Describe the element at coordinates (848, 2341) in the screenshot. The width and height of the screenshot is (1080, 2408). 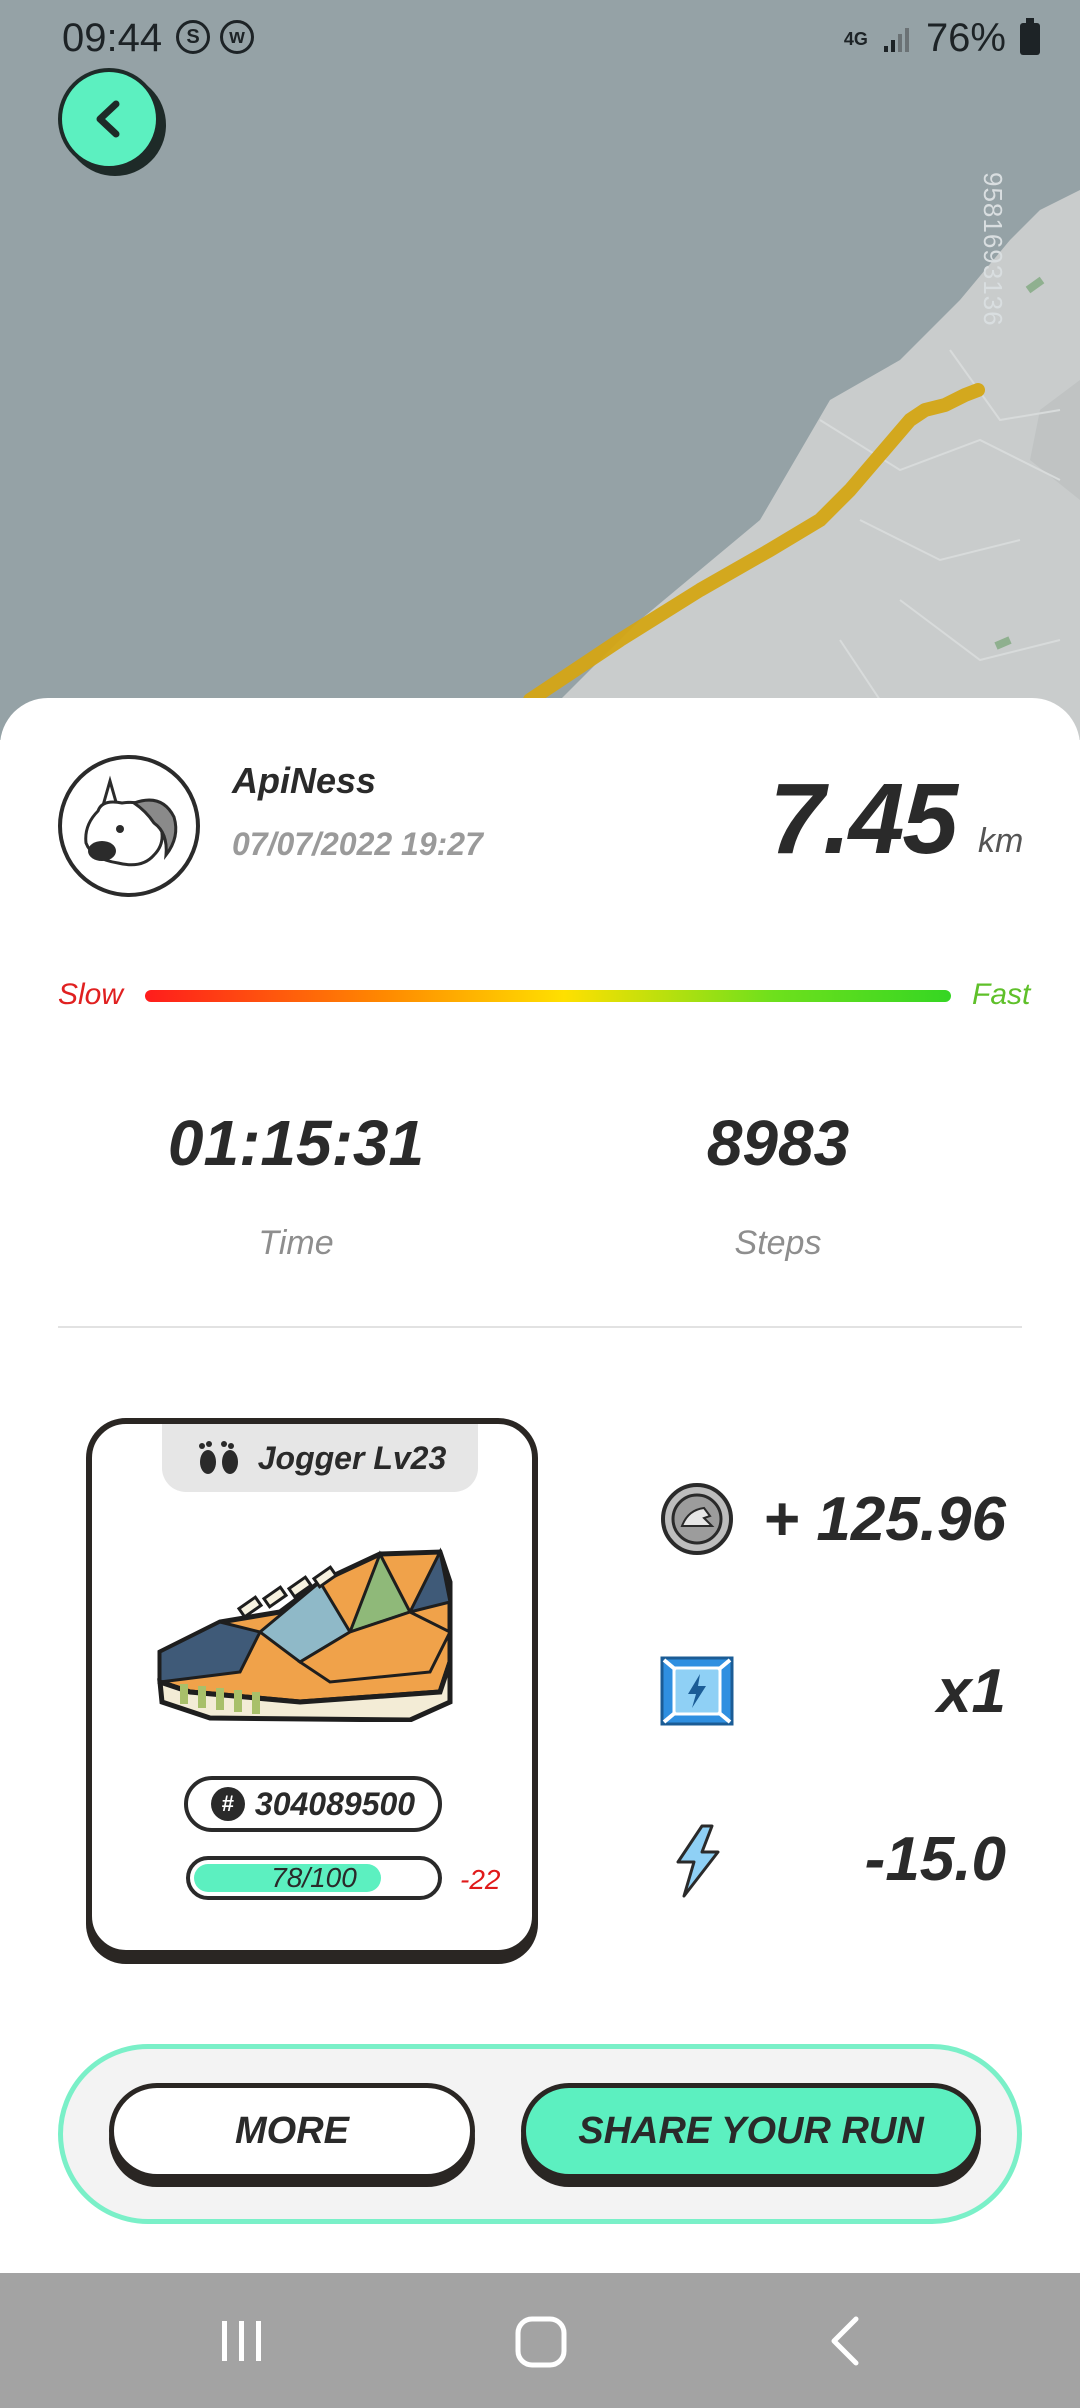
I see `nav-back-icon` at that location.